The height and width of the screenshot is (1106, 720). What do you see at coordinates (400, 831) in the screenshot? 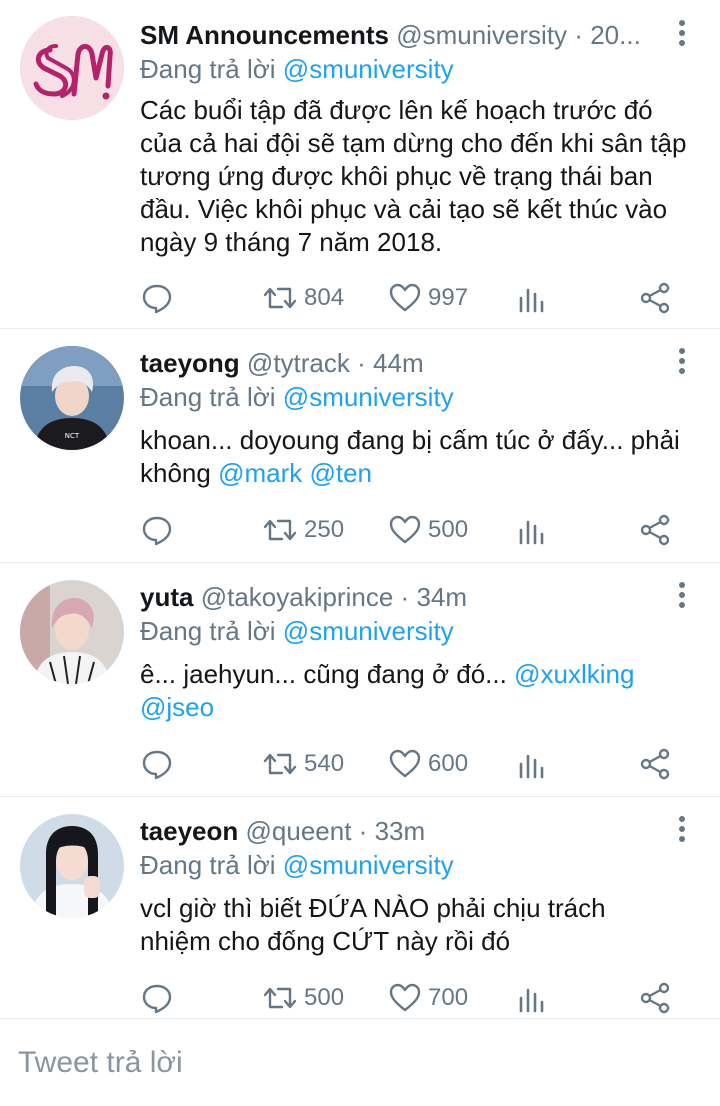
I see `tweet-time: 33m` at bounding box center [400, 831].